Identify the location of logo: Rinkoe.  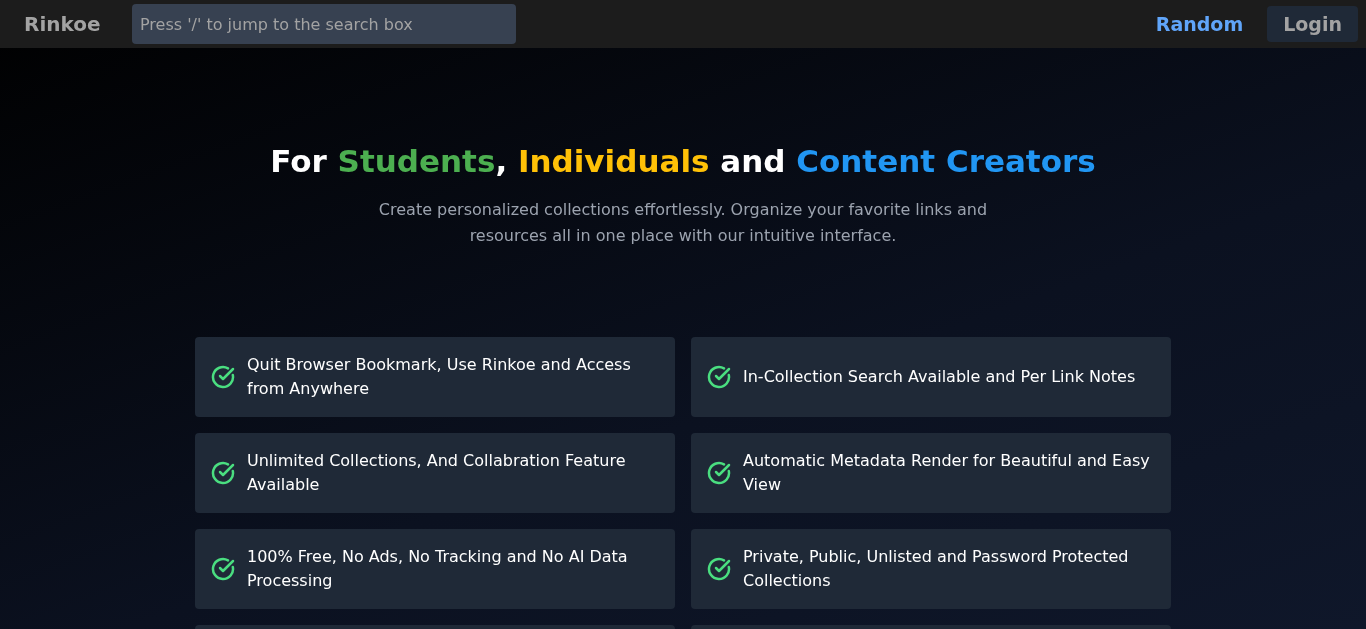
(78, 24).